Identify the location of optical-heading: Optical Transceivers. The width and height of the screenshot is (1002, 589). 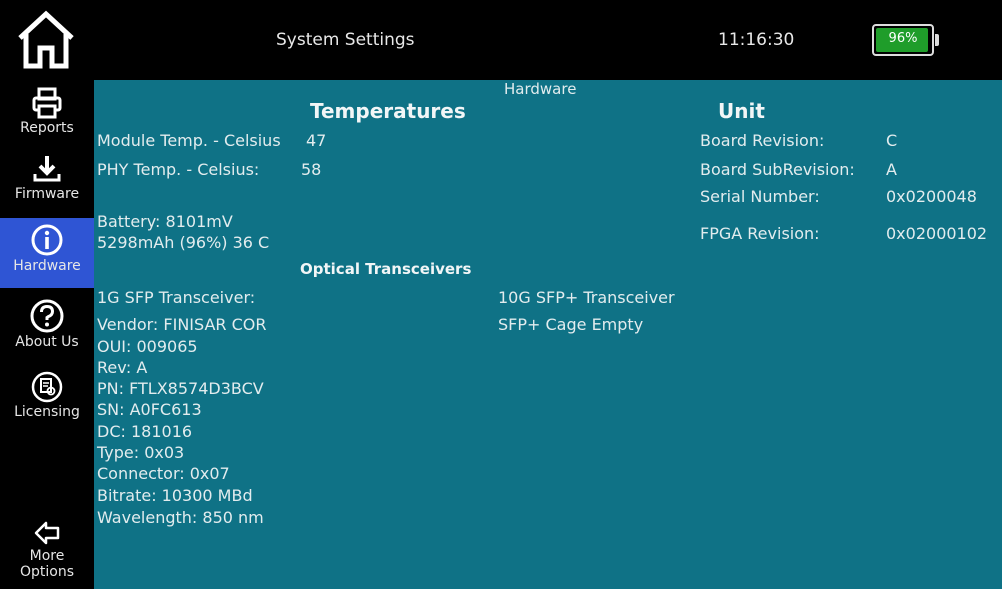
(386, 269).